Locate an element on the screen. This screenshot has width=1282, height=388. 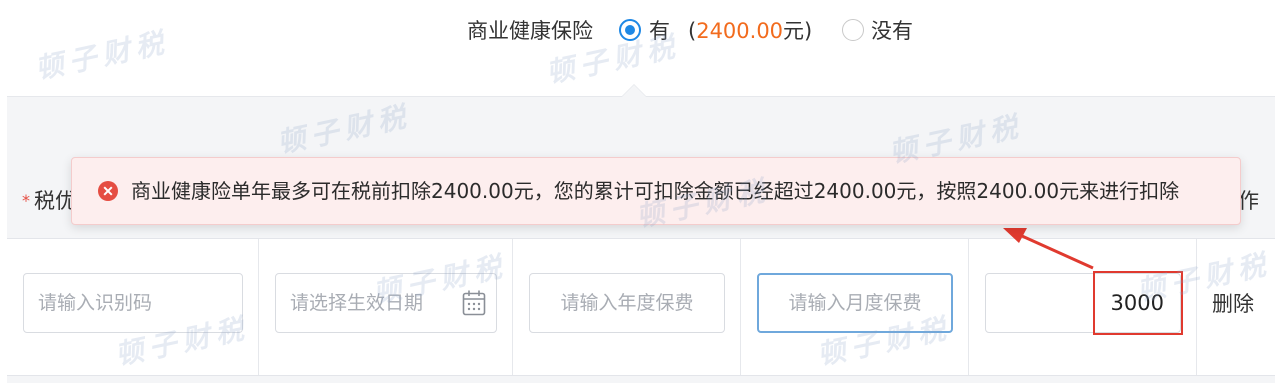
error-icon is located at coordinates (108, 191).